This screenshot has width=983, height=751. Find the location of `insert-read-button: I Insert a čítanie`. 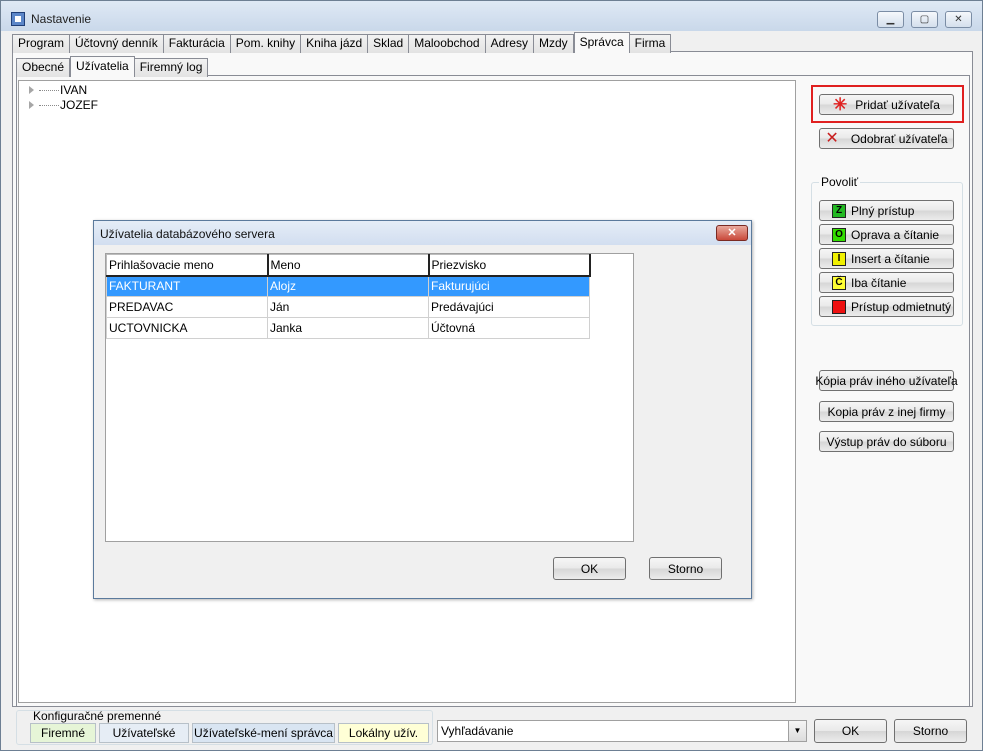

insert-read-button: I Insert a čítanie is located at coordinates (886, 258).